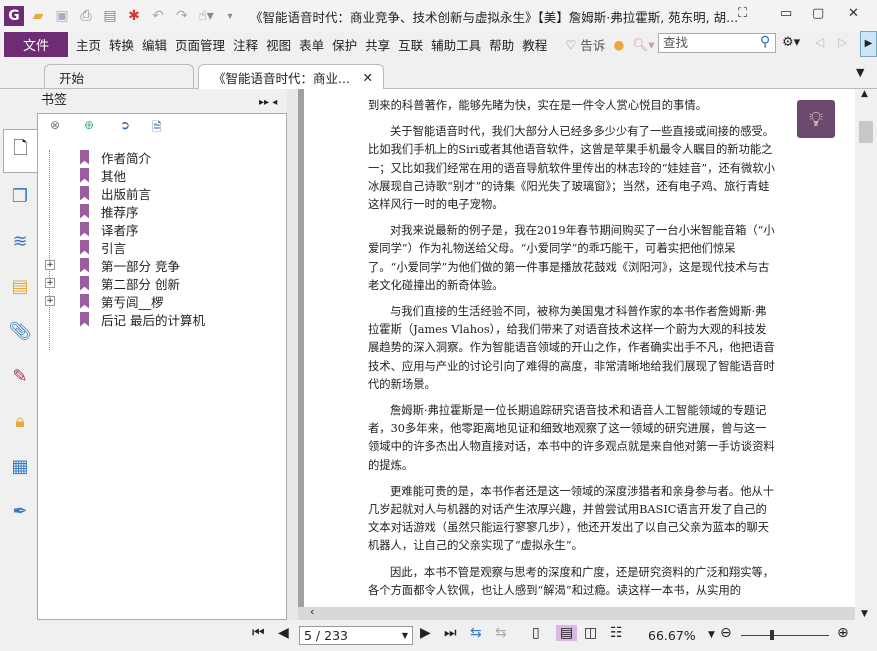 This screenshot has height=651, width=877. I want to click on bookmark-label: 译者序, so click(120, 230).